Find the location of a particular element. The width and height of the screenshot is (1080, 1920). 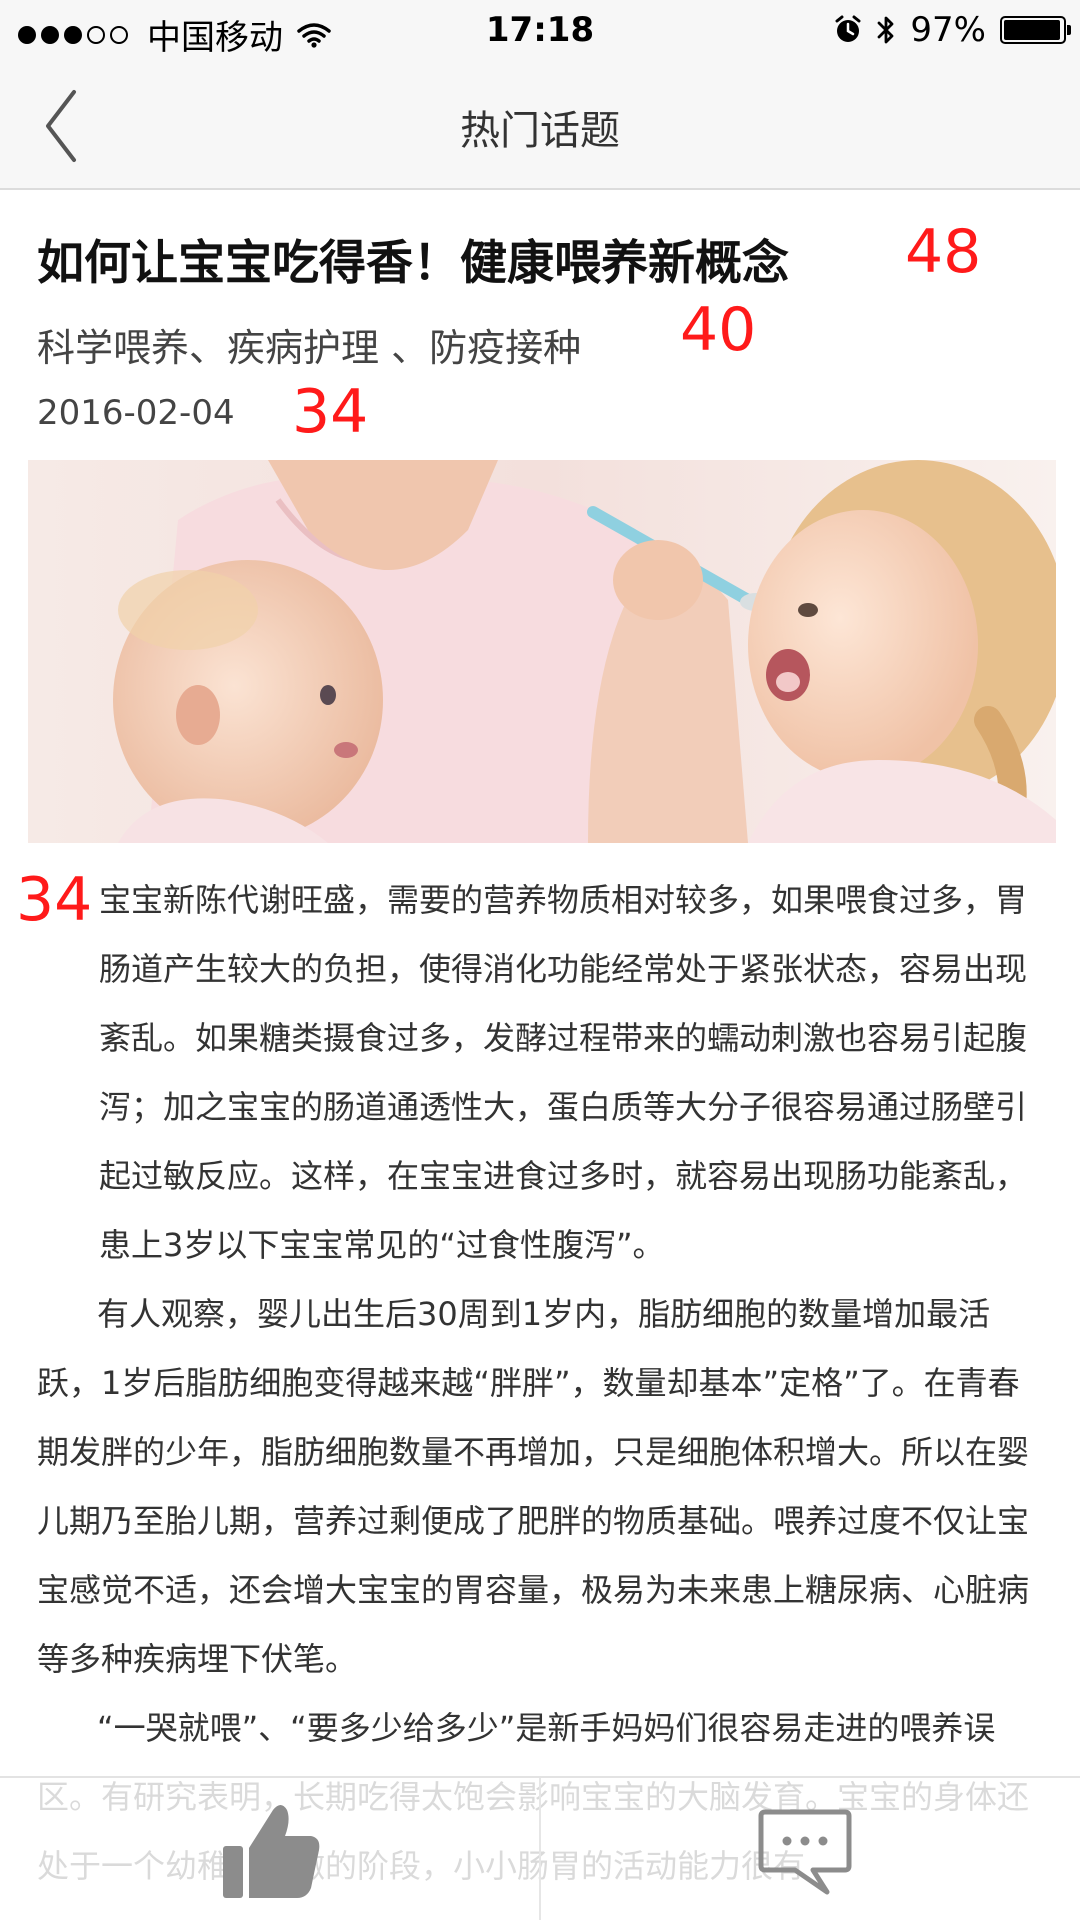

article-date: 2016-02-04 is located at coordinates (136, 413).